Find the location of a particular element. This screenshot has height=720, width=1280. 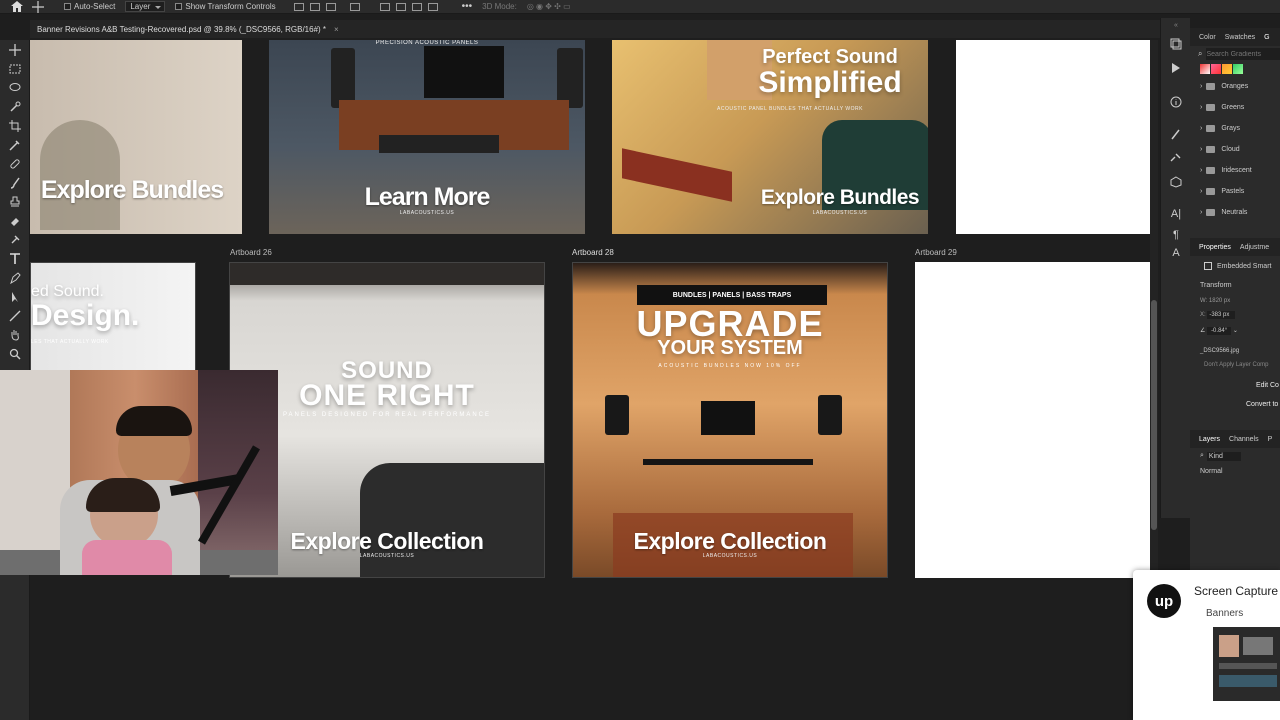

history-icon is located at coordinates (1176, 44).